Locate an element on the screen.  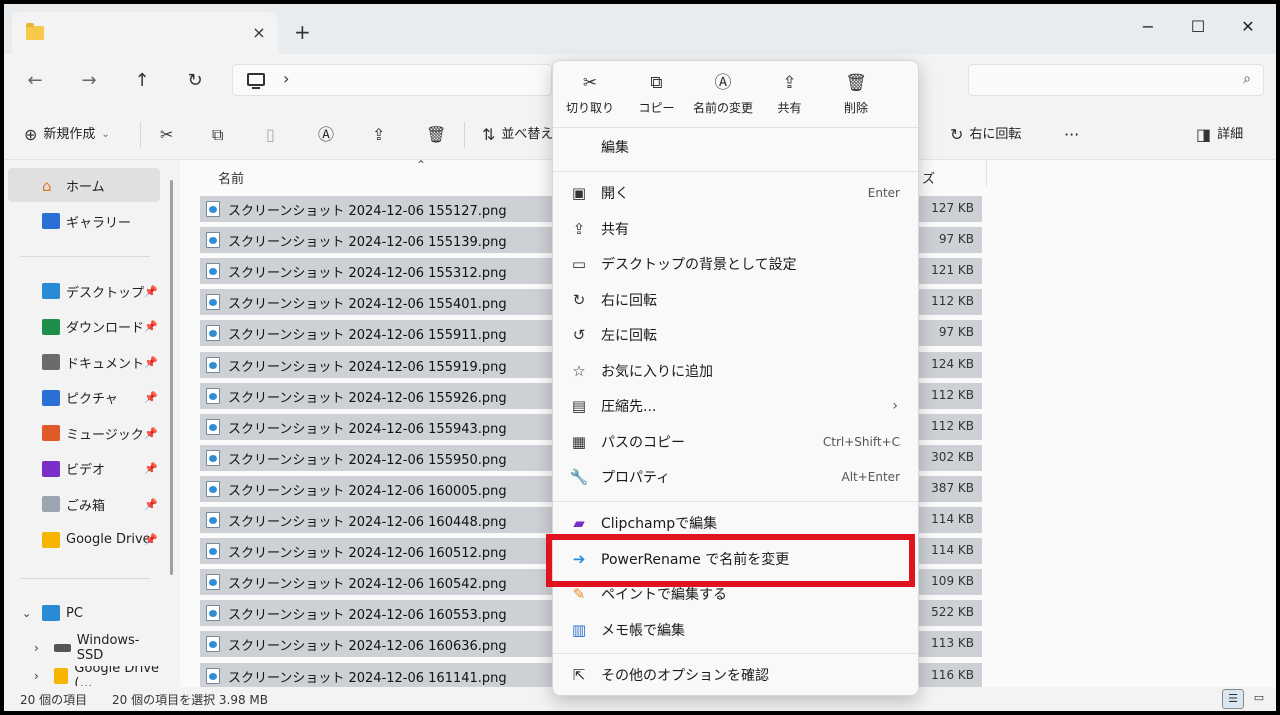
menu-item-label: ペイントで編集する is located at coordinates (664, 595).